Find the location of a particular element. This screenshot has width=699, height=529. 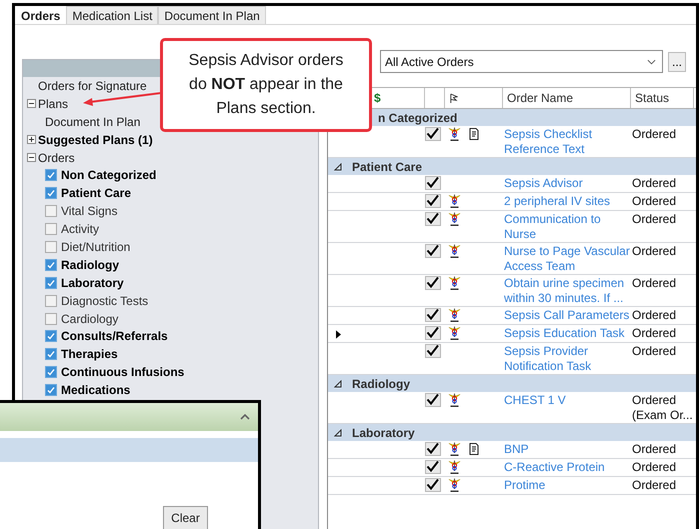

tree-item: Plans is located at coordinates (53, 103).